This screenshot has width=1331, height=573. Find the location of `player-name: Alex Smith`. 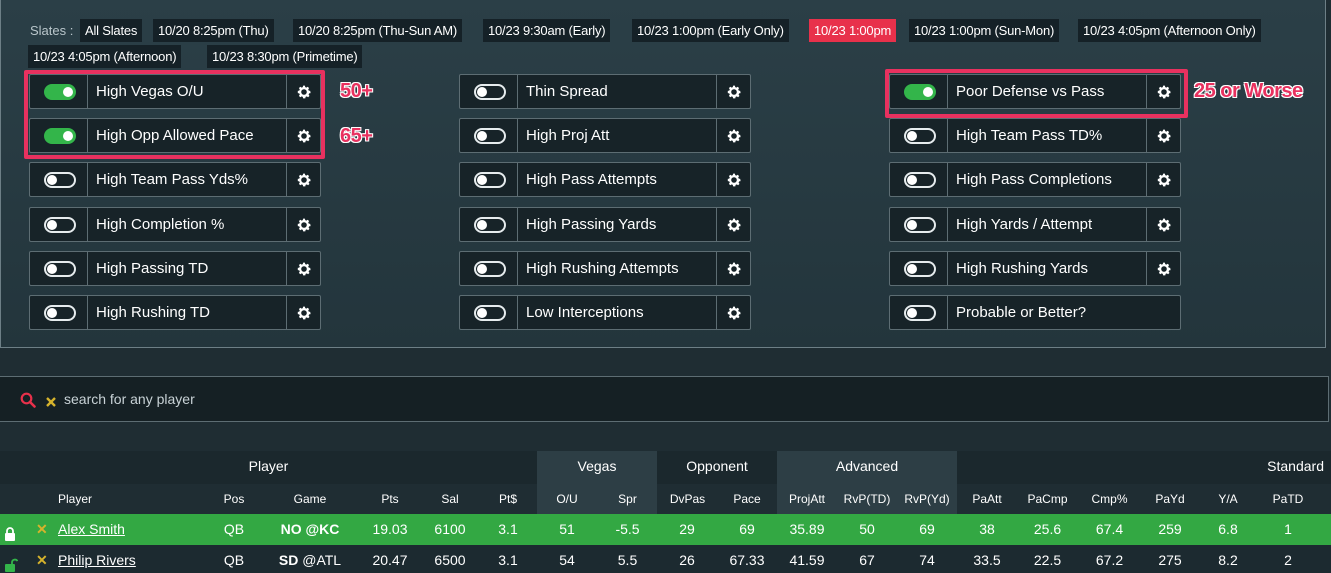

player-name: Alex Smith is located at coordinates (91, 529).